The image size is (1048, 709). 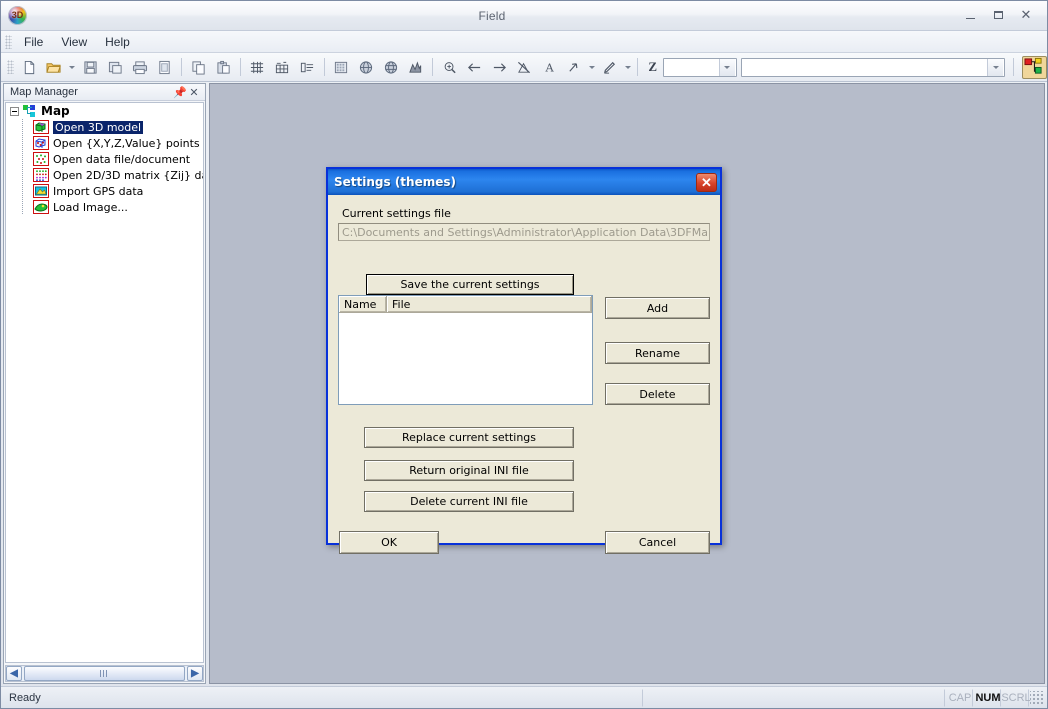 What do you see at coordinates (395, 182) in the screenshot?
I see `dialog-title: Settings (themes)` at bounding box center [395, 182].